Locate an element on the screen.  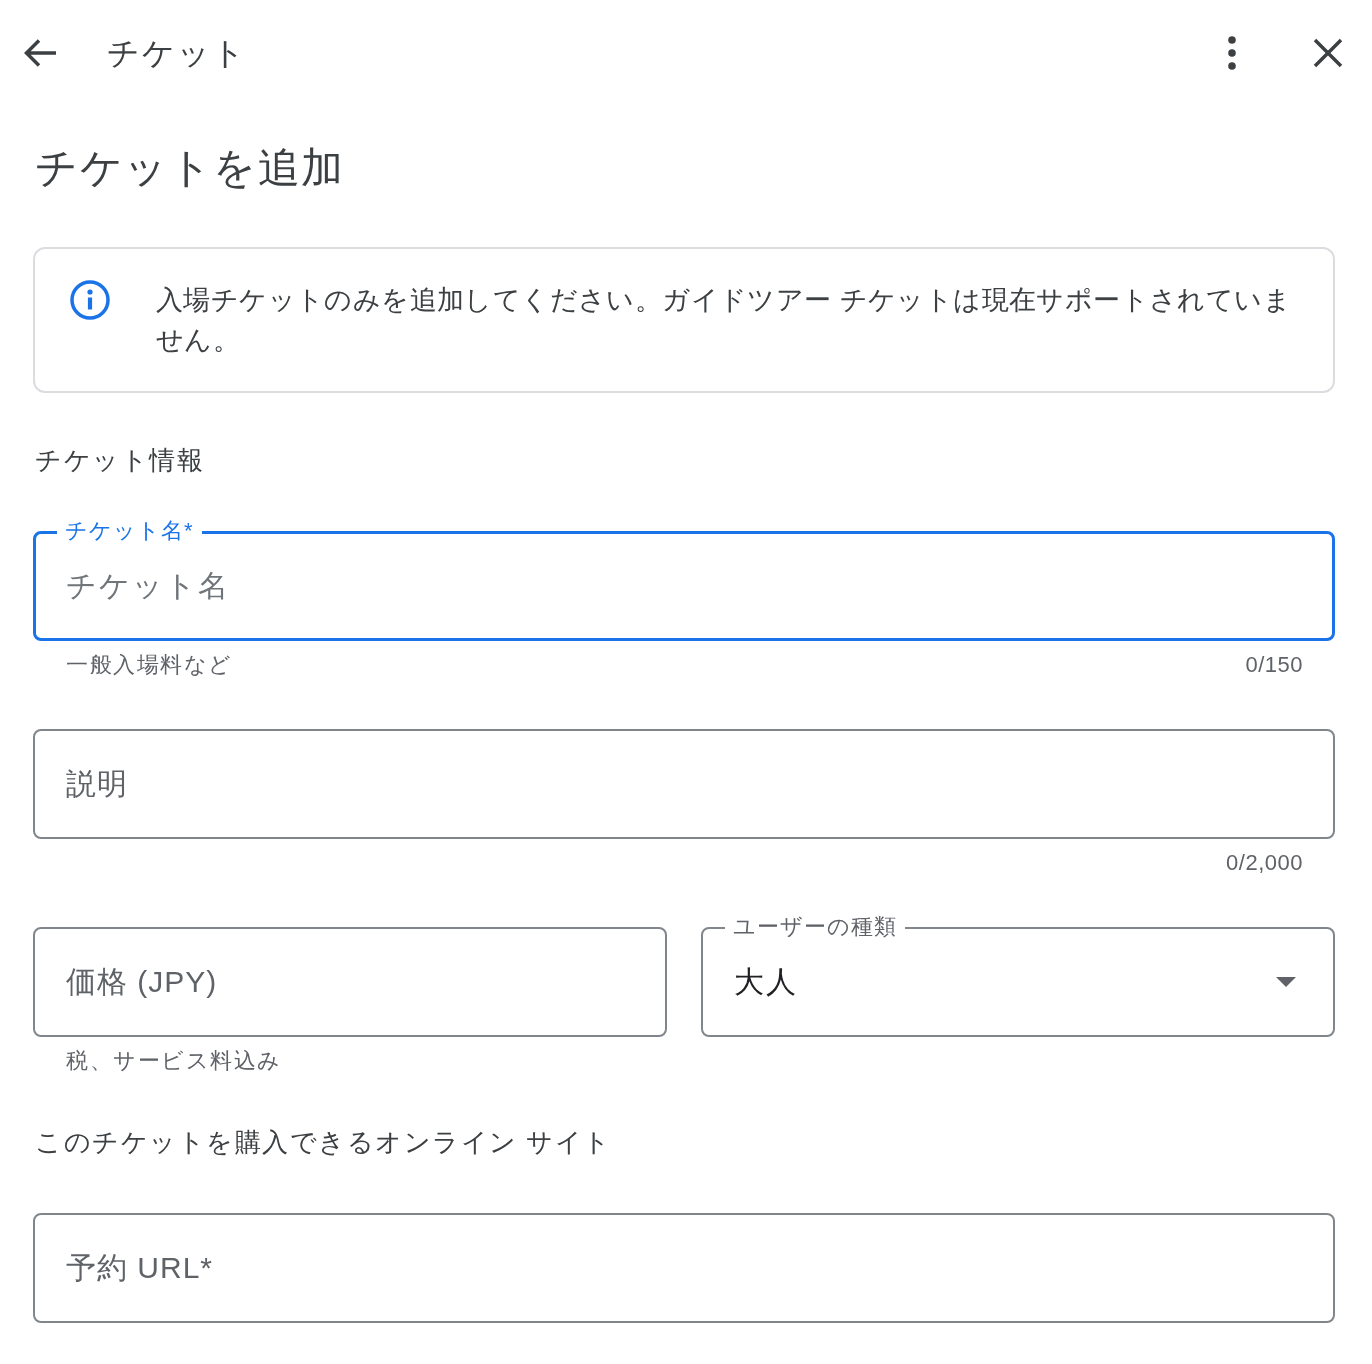
character-counter: 0/2,000 is located at coordinates (1264, 863).